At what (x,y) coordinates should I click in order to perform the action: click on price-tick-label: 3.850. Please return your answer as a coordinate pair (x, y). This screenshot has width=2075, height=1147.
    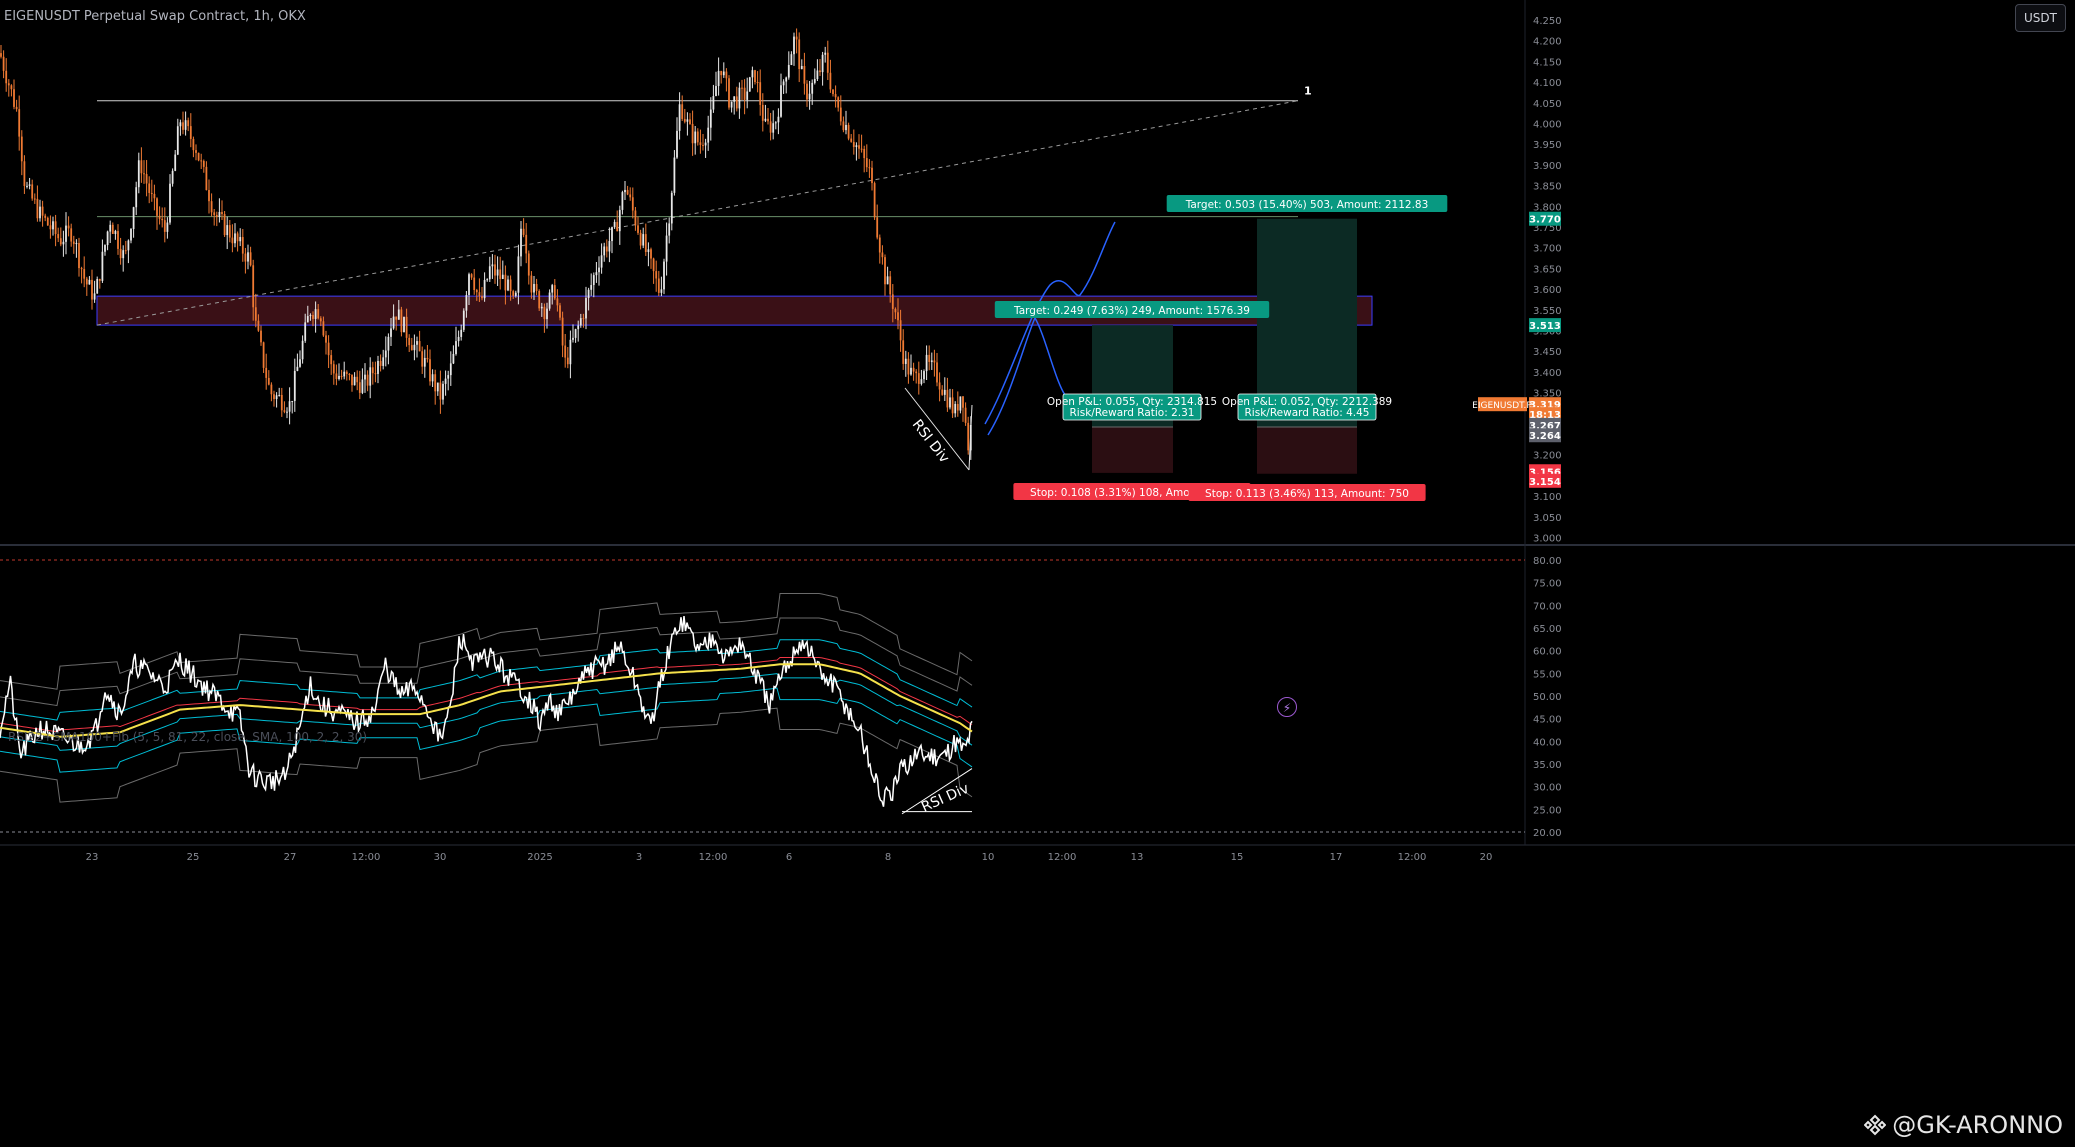
    Looking at the image, I should click on (1547, 187).